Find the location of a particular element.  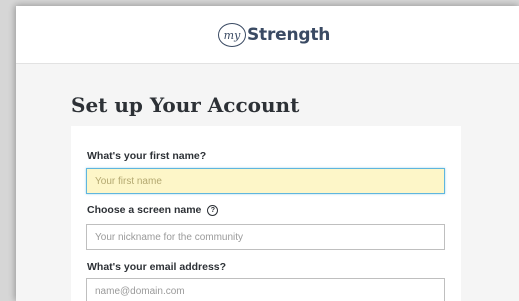

first-name-label: What's your first name? is located at coordinates (146, 156).